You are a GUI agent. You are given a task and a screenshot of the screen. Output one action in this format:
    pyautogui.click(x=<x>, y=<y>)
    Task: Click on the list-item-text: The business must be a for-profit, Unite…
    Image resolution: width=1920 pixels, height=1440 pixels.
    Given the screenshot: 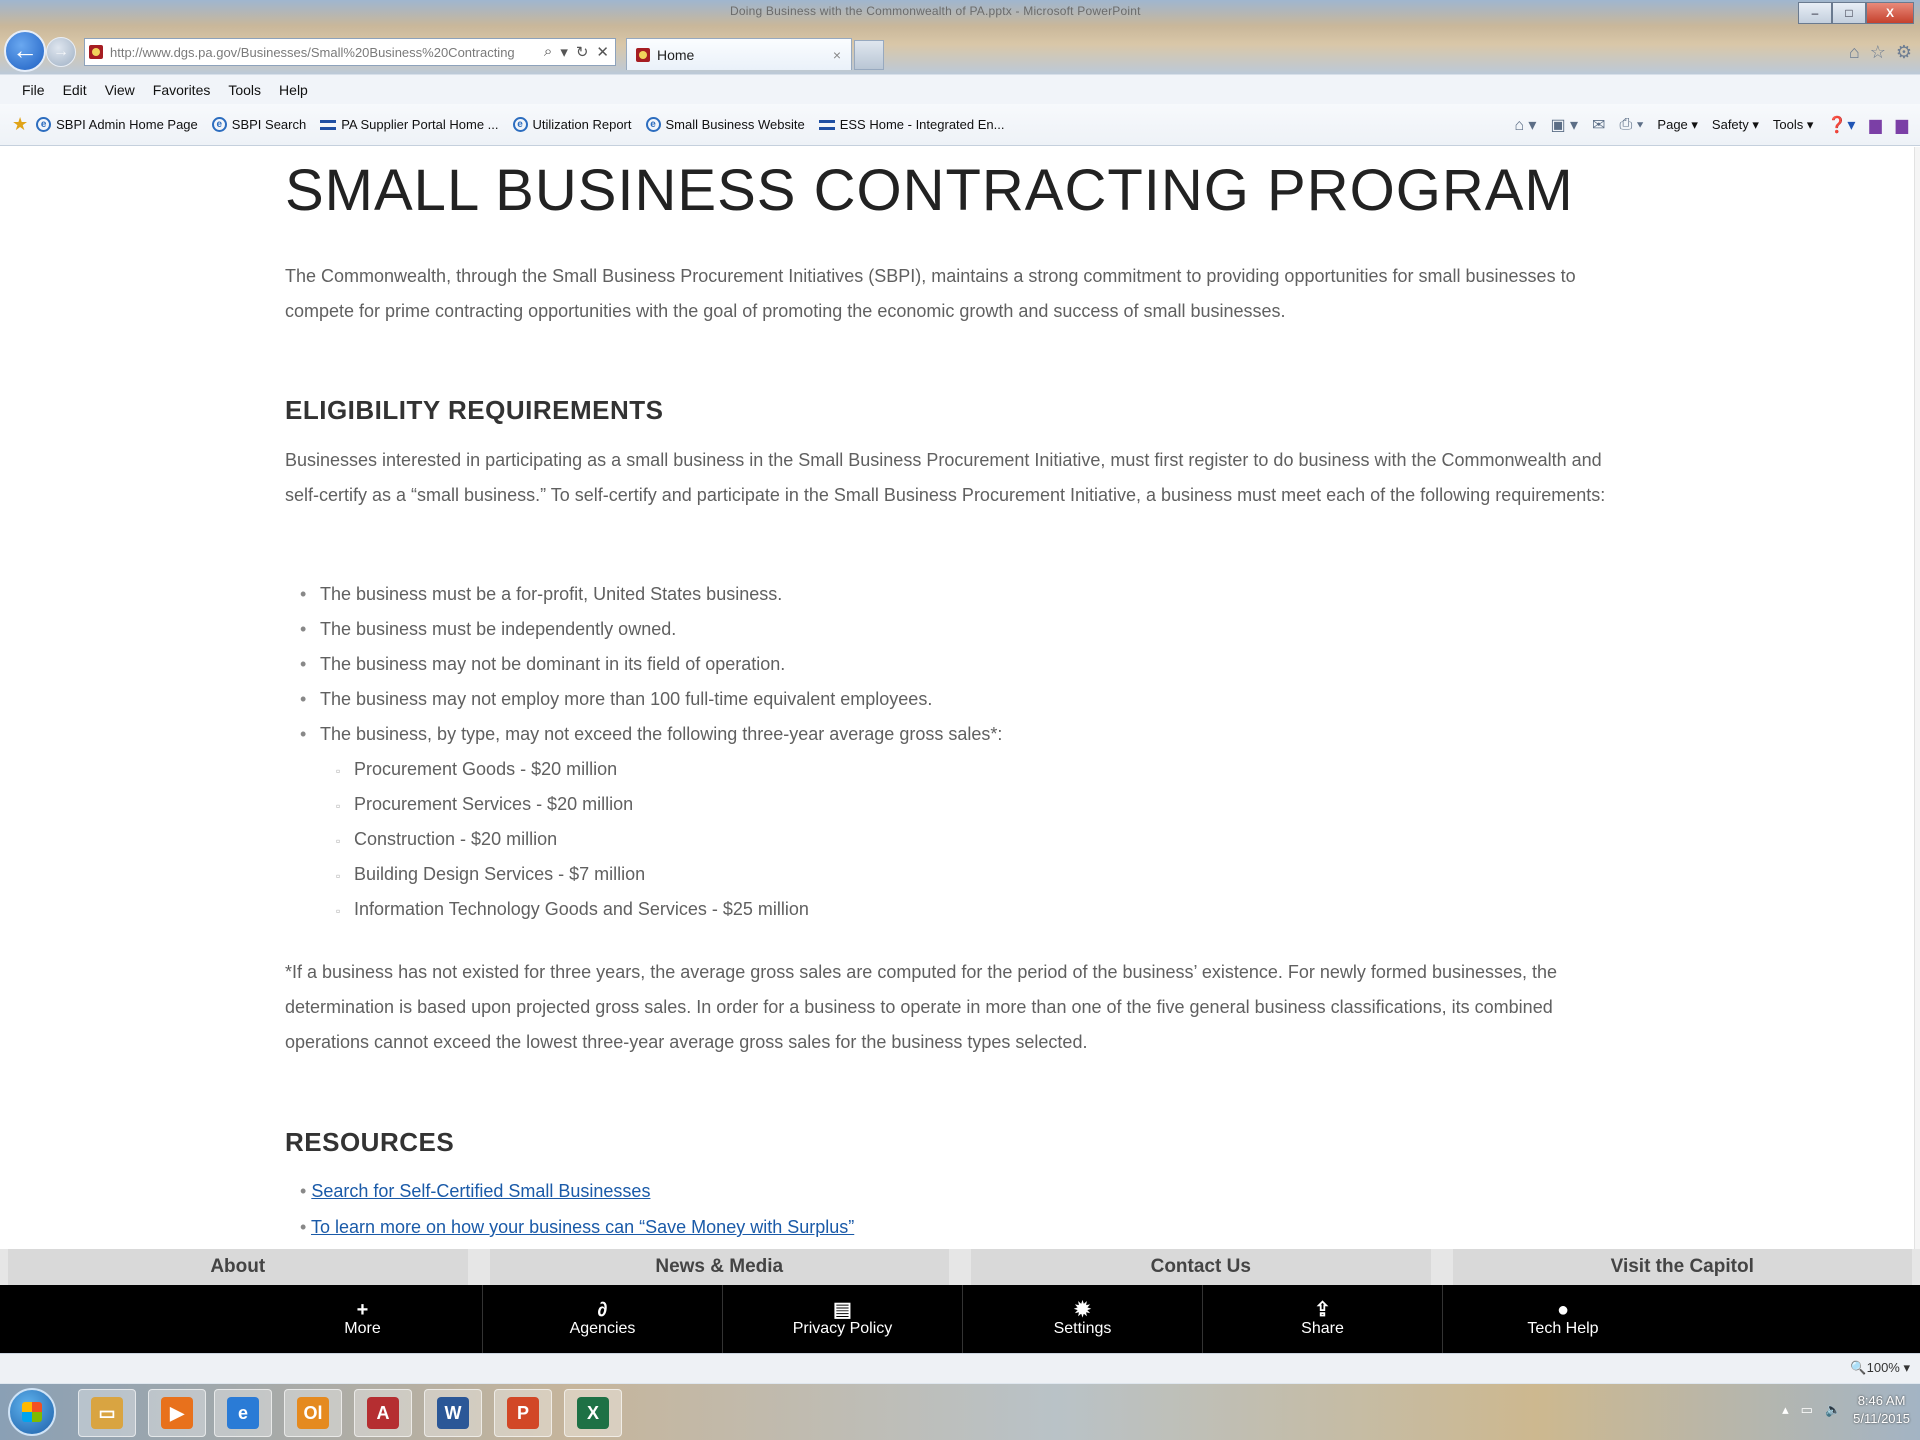 What is the action you would take?
    pyautogui.click(x=551, y=594)
    